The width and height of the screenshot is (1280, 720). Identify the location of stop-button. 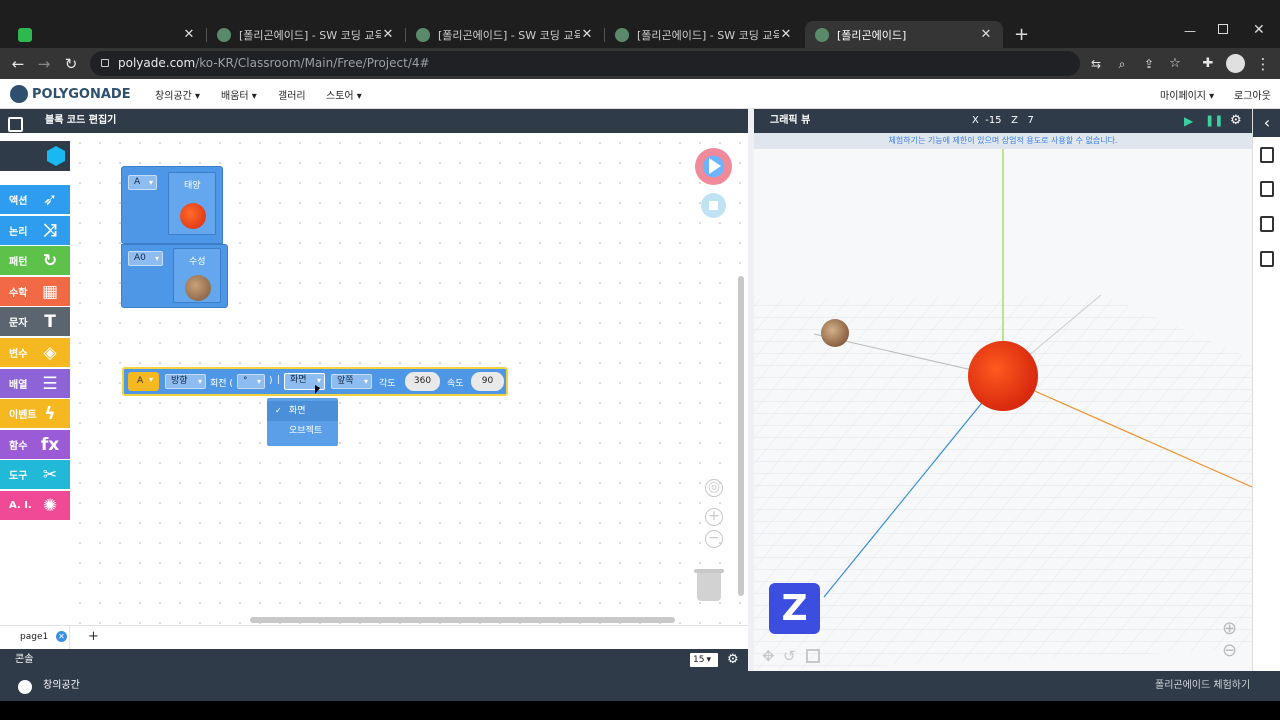
(713, 205).